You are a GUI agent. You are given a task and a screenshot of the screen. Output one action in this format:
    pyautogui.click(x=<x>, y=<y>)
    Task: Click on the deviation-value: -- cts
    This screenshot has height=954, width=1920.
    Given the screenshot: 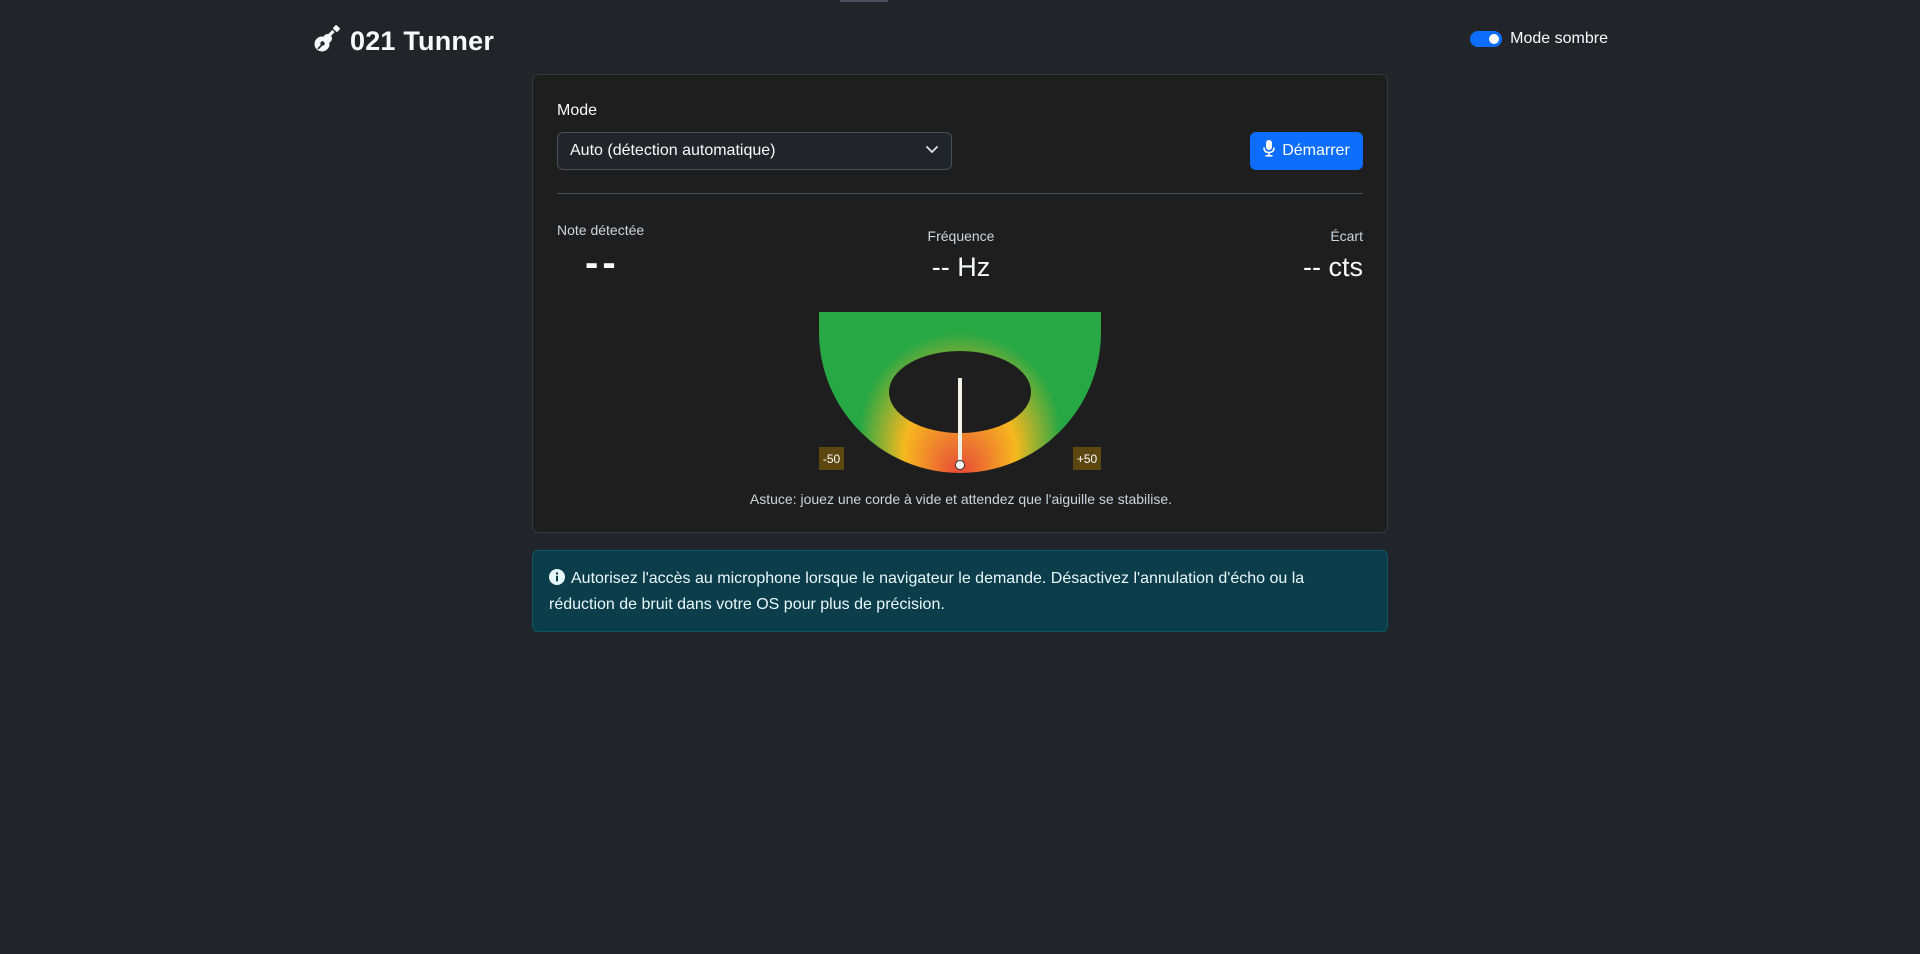 What is the action you would take?
    pyautogui.click(x=1333, y=267)
    